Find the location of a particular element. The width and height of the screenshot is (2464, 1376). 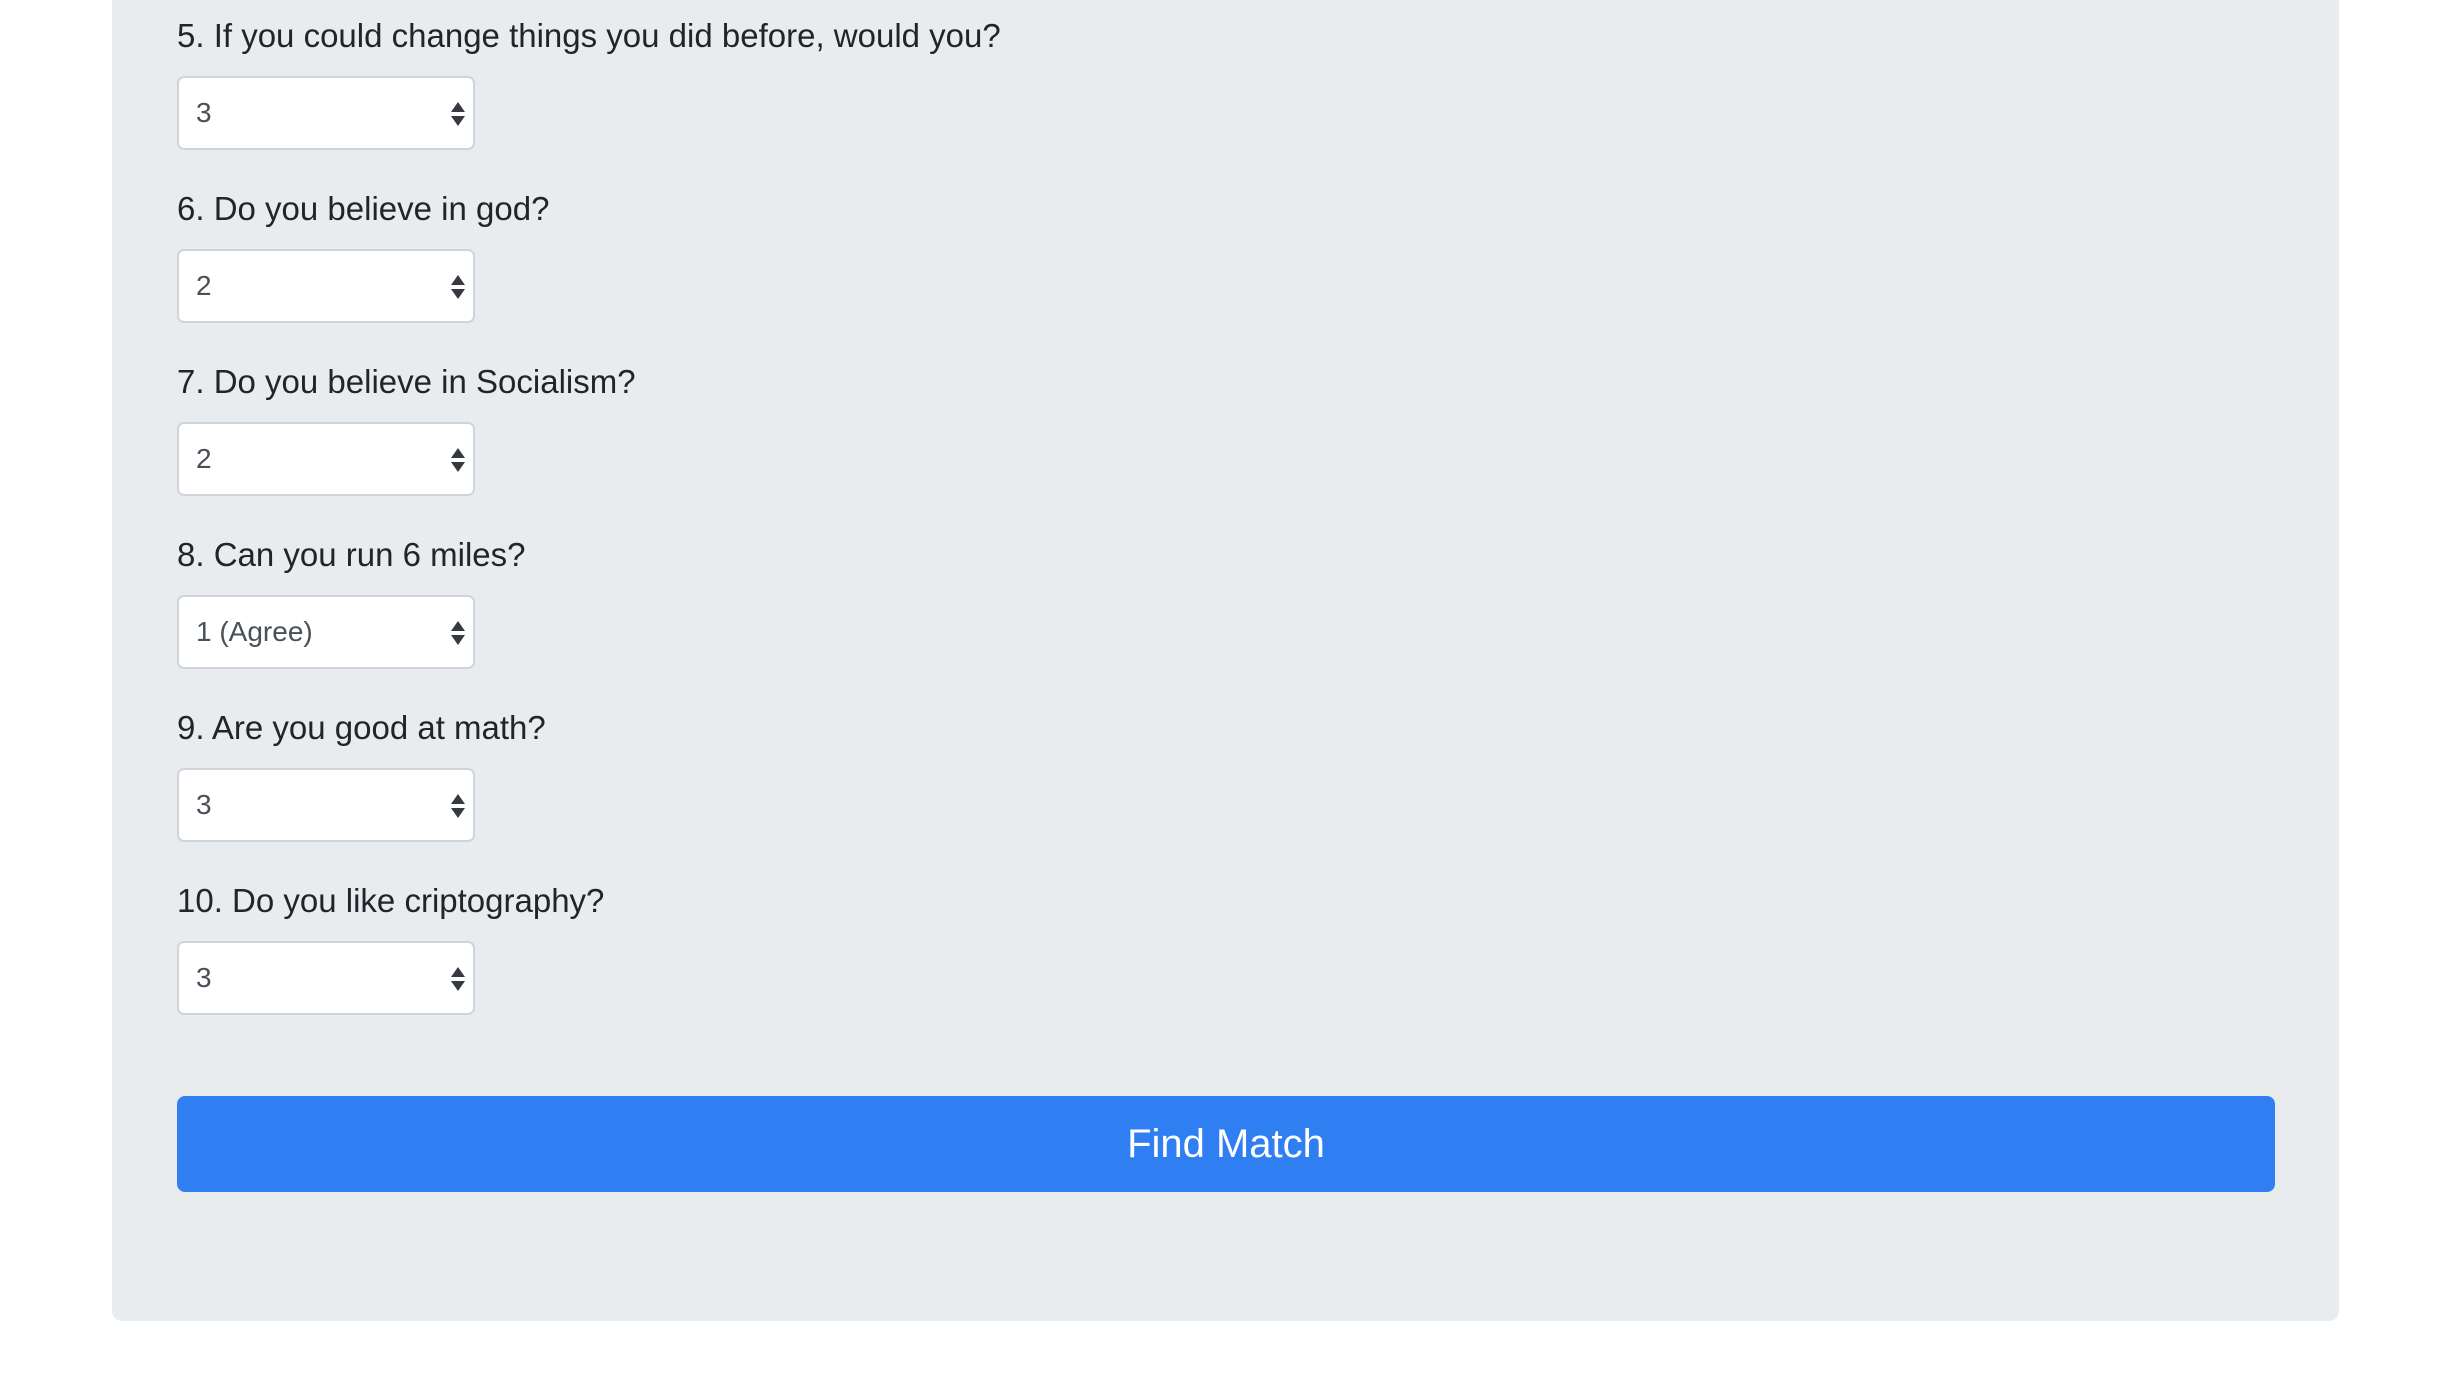

select-value: 1 (Agree) is located at coordinates (254, 631).